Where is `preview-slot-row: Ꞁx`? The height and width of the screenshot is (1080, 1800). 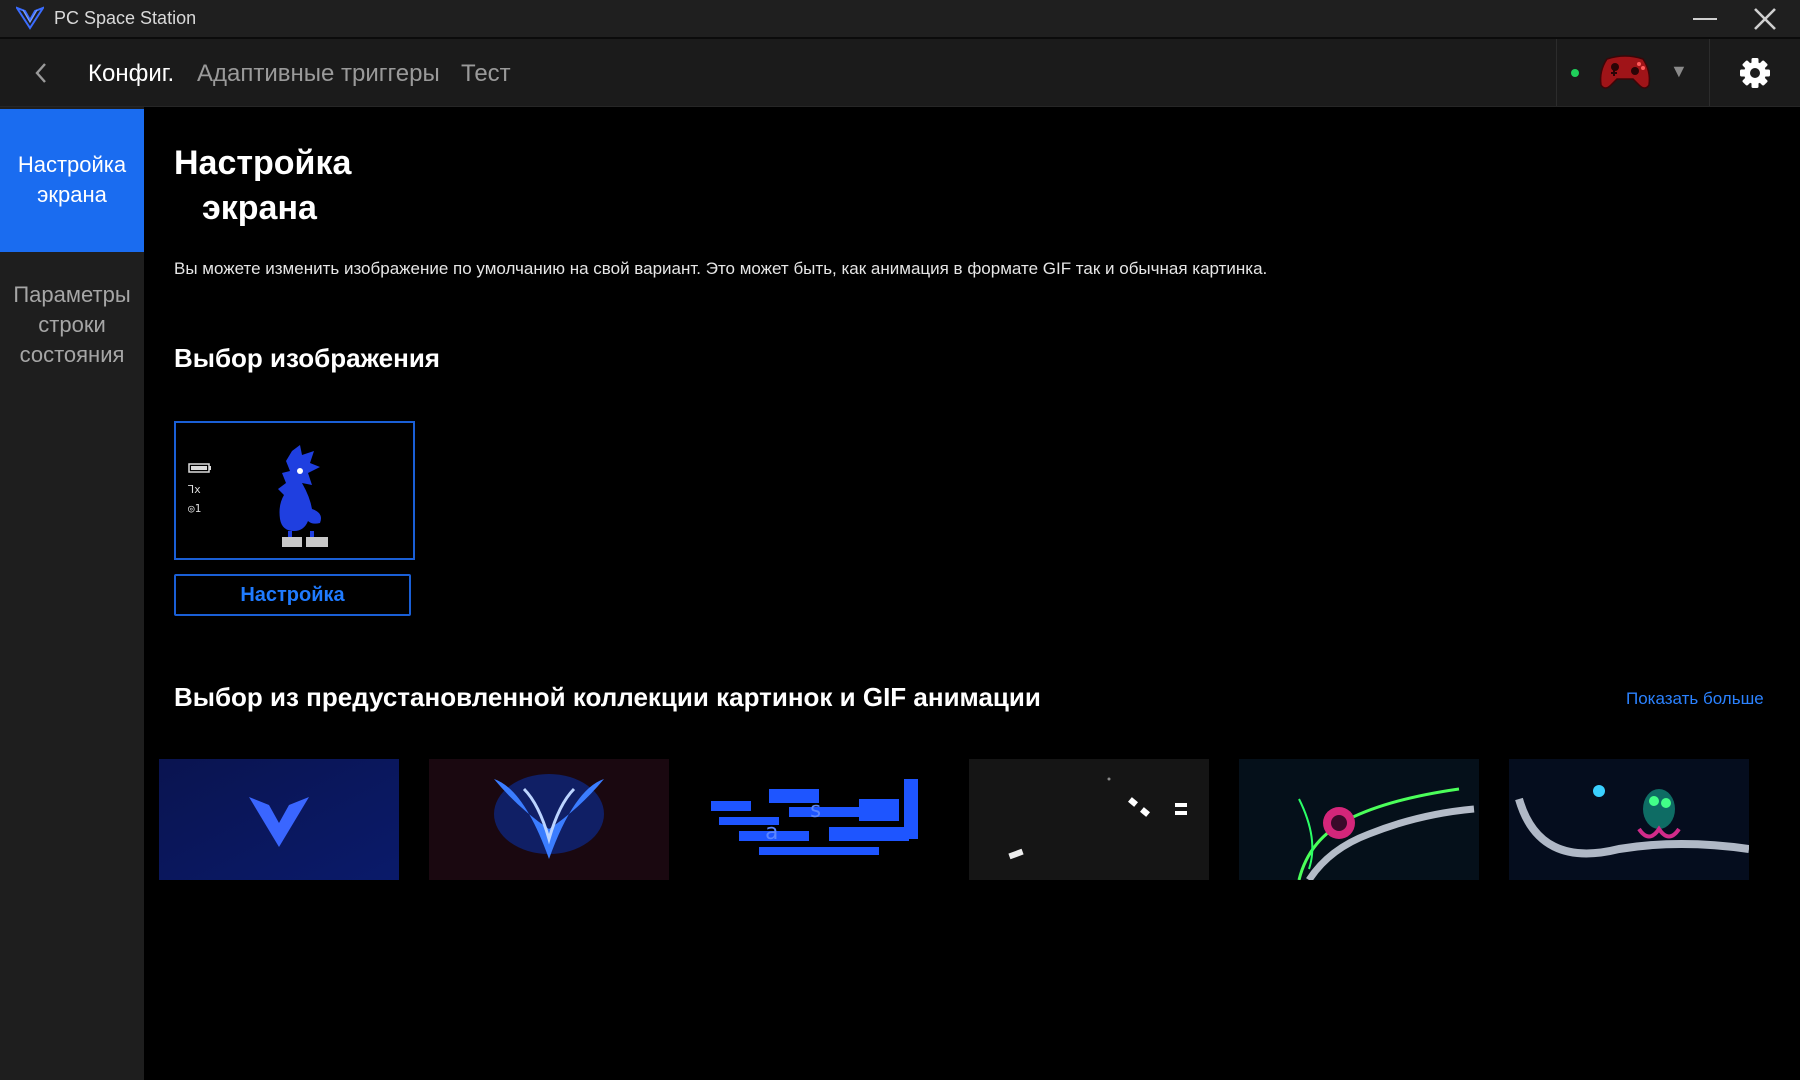
preview-slot-row: Ꞁx is located at coordinates (200, 489).